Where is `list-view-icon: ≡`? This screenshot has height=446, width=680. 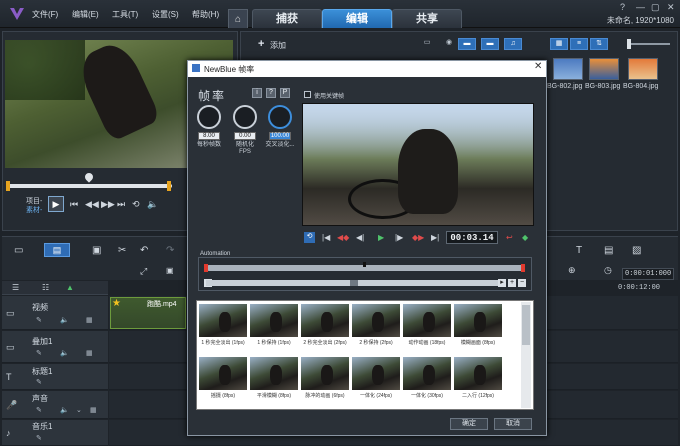
list-view-icon: ≡ is located at coordinates (579, 44).